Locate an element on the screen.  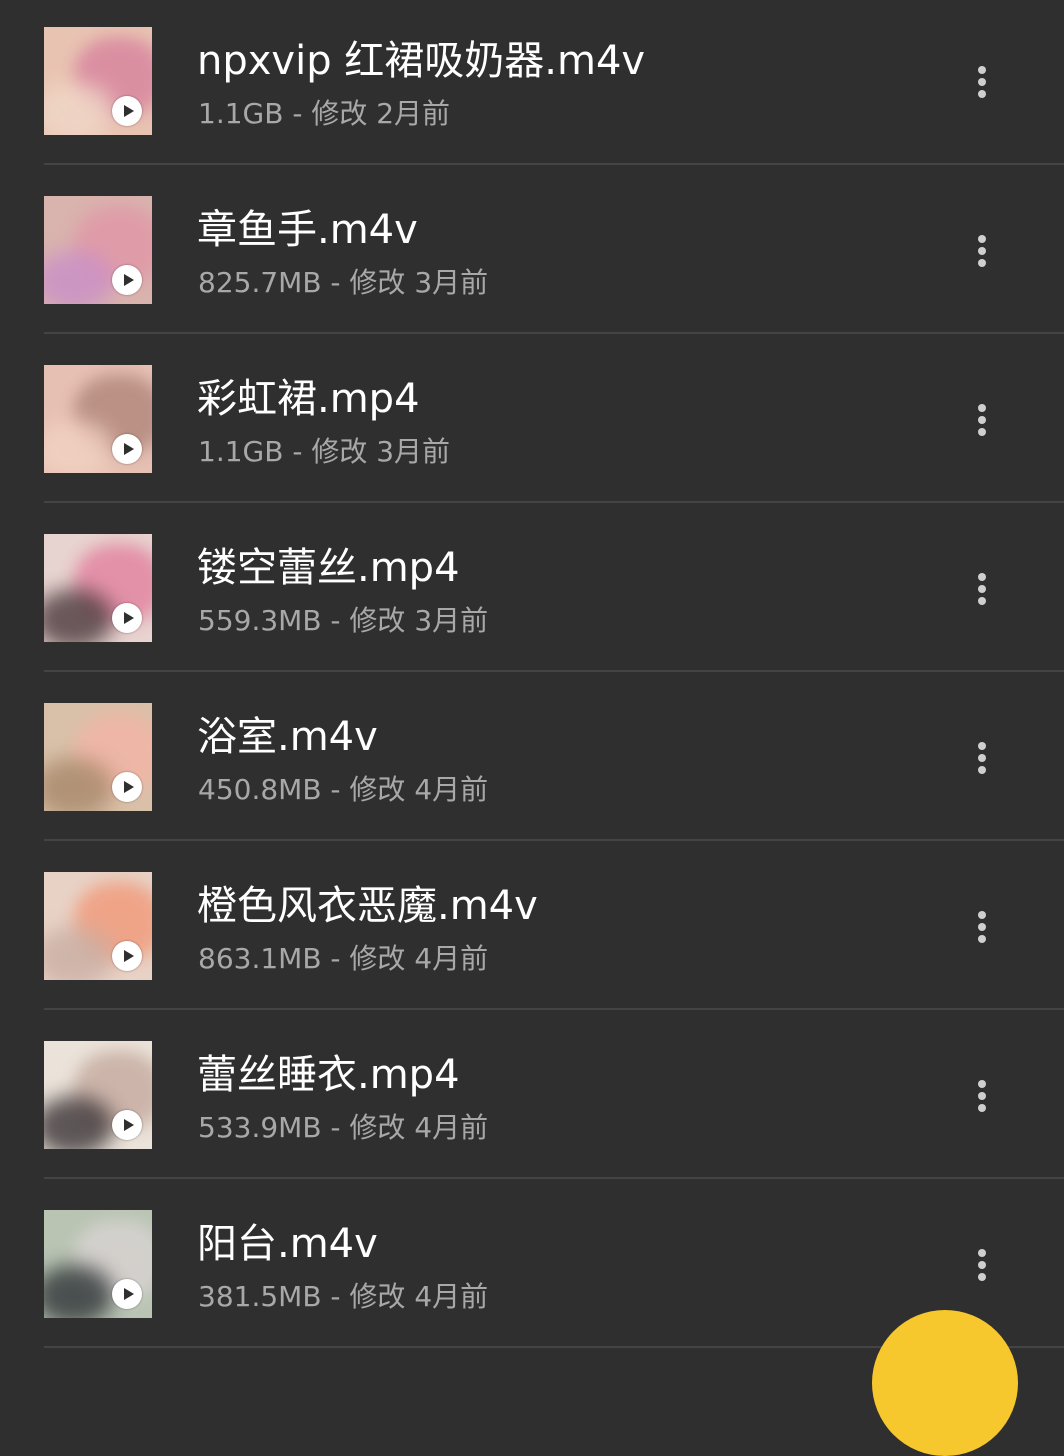
file-meta: 533.9MB - 修改 4月前 is located at coordinates (343, 1127).